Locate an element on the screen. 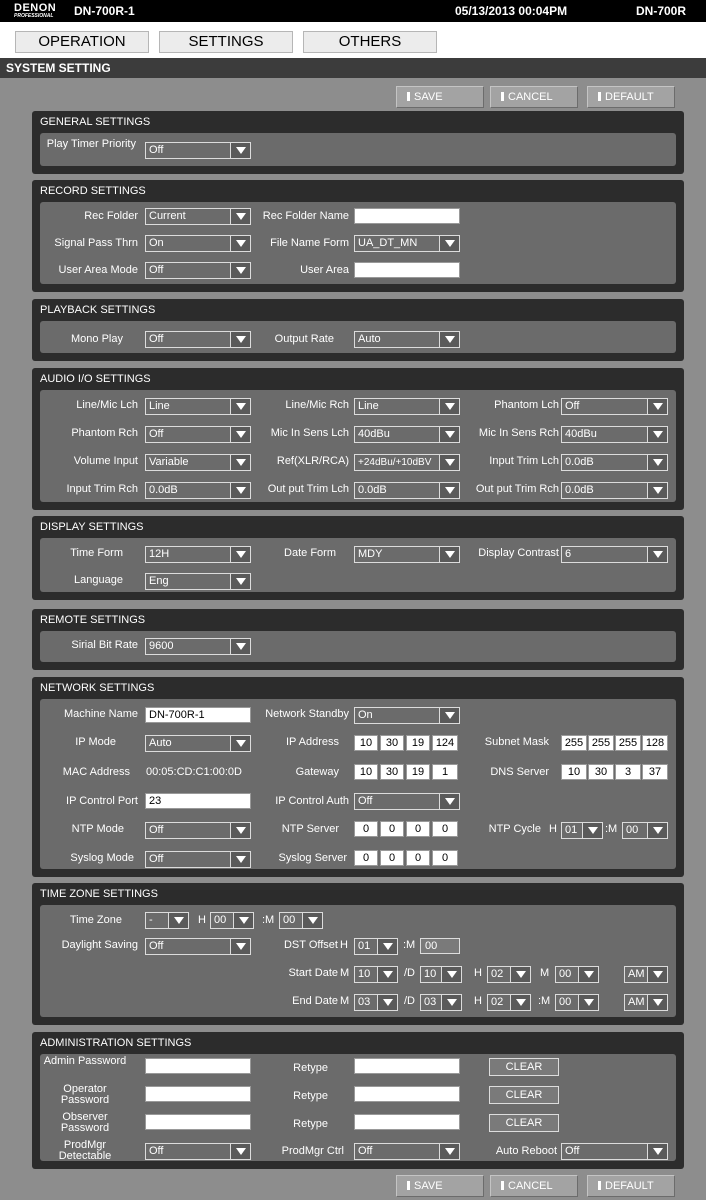 The height and width of the screenshot is (1200, 706). dst-offset-hour-select: 01 is located at coordinates (376, 946).